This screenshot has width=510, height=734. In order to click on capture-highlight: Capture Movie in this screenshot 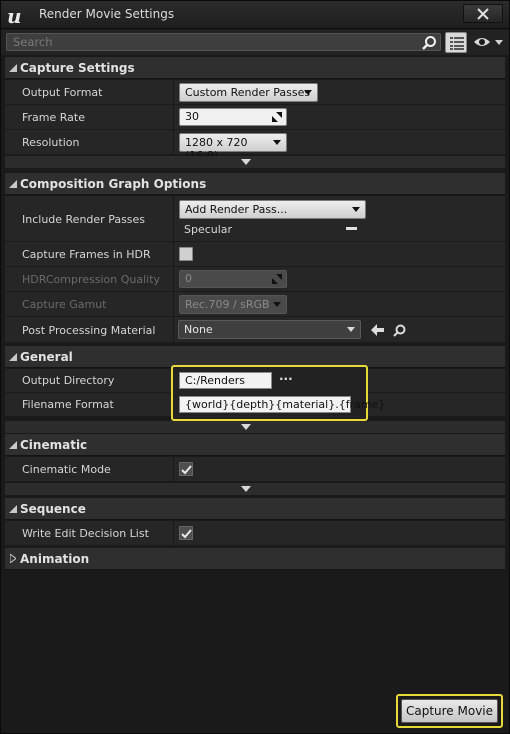, I will do `click(449, 711)`.